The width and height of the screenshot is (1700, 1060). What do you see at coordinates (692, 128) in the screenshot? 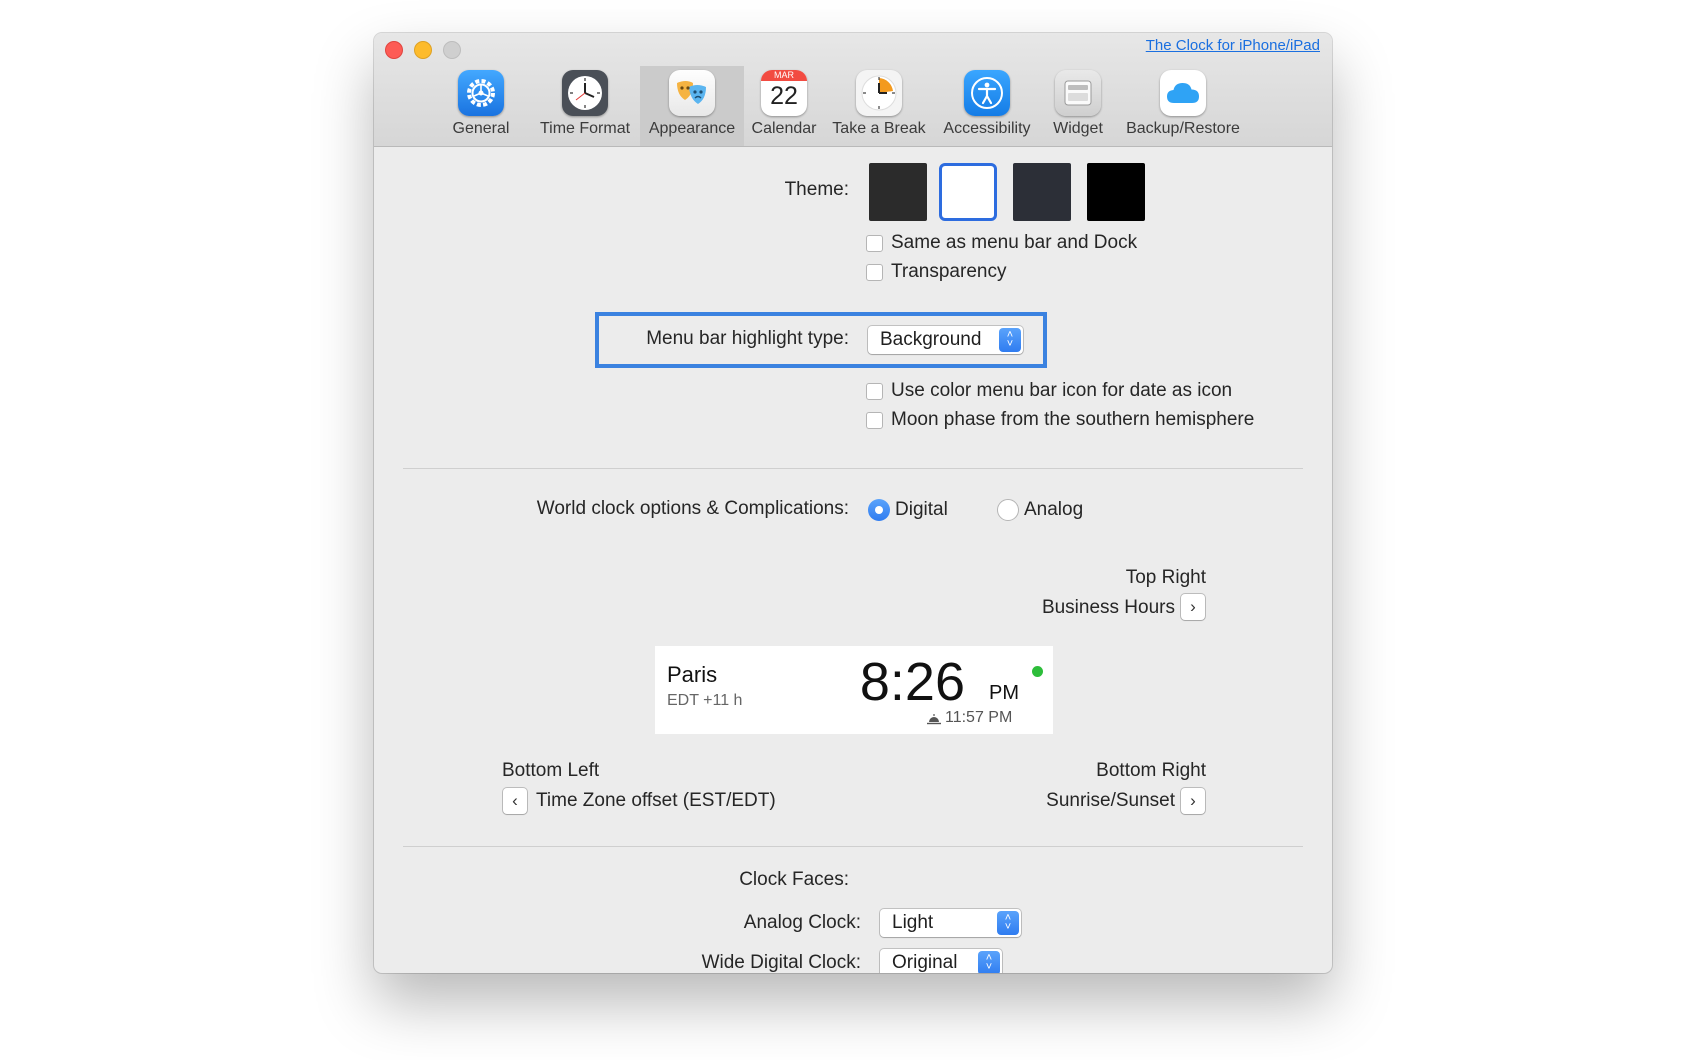
I see `tab-appearance-label: Appearance` at bounding box center [692, 128].